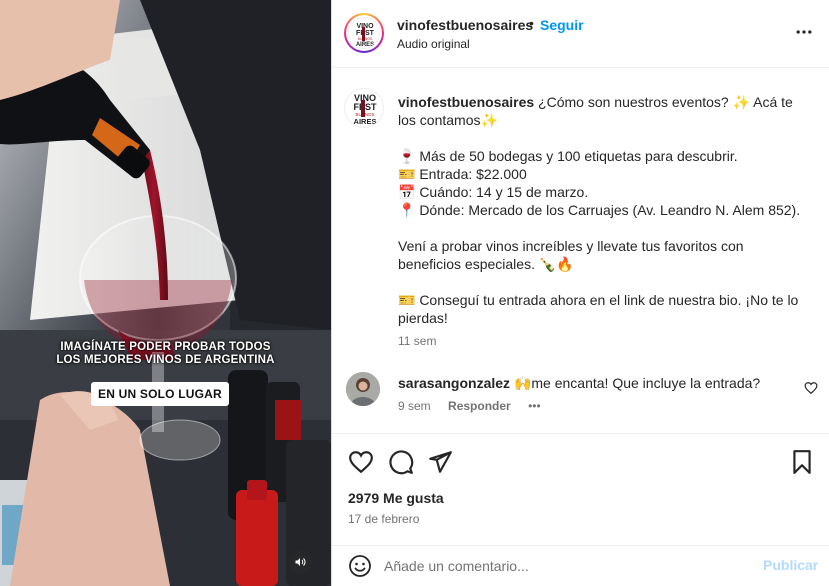  Describe the element at coordinates (562, 25) in the screenshot. I see `follow-button: Seguir` at that location.